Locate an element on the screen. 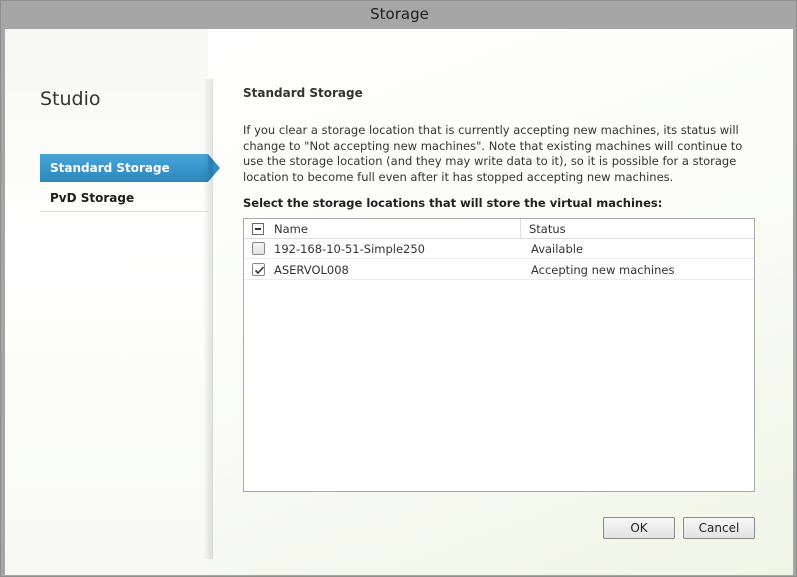 This screenshot has height=577, width=797. sidebar-heading: Studio is located at coordinates (70, 99).